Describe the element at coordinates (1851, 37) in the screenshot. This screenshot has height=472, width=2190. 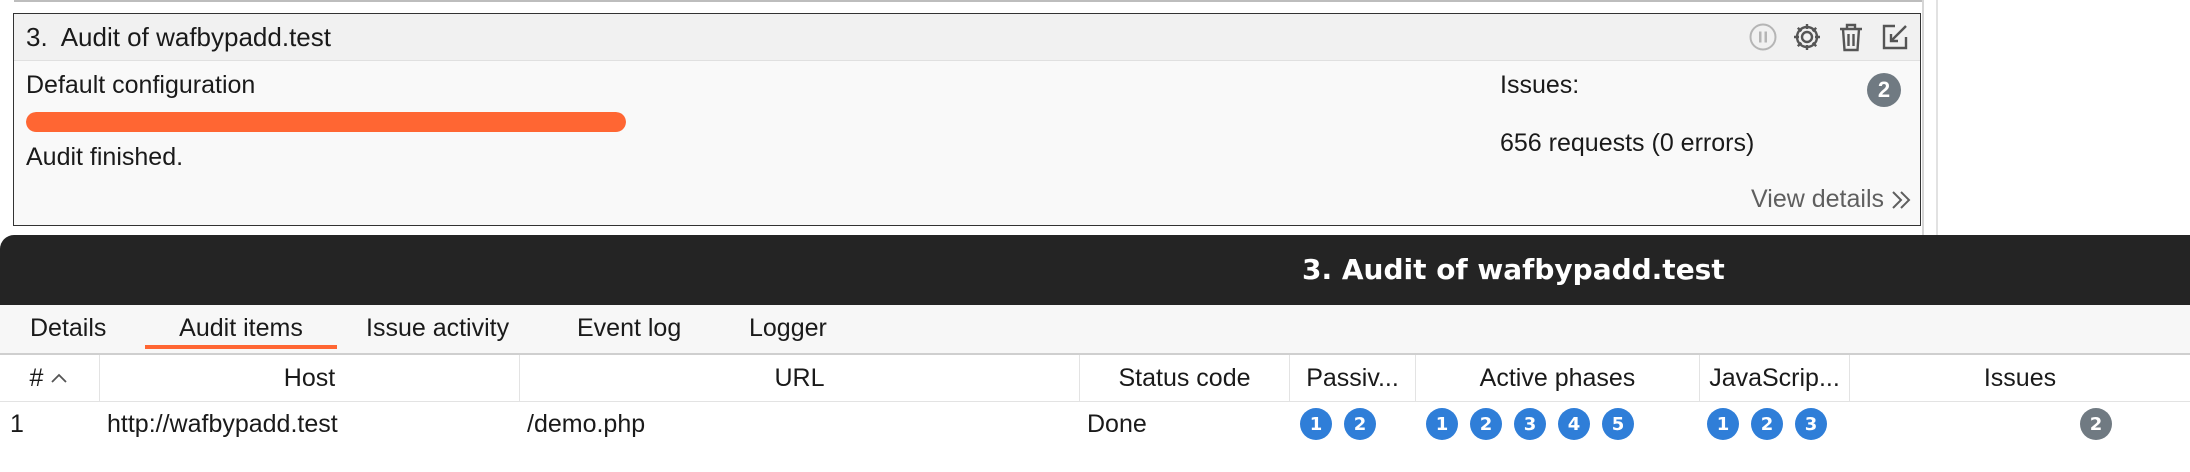
I see `trash-icon` at that location.